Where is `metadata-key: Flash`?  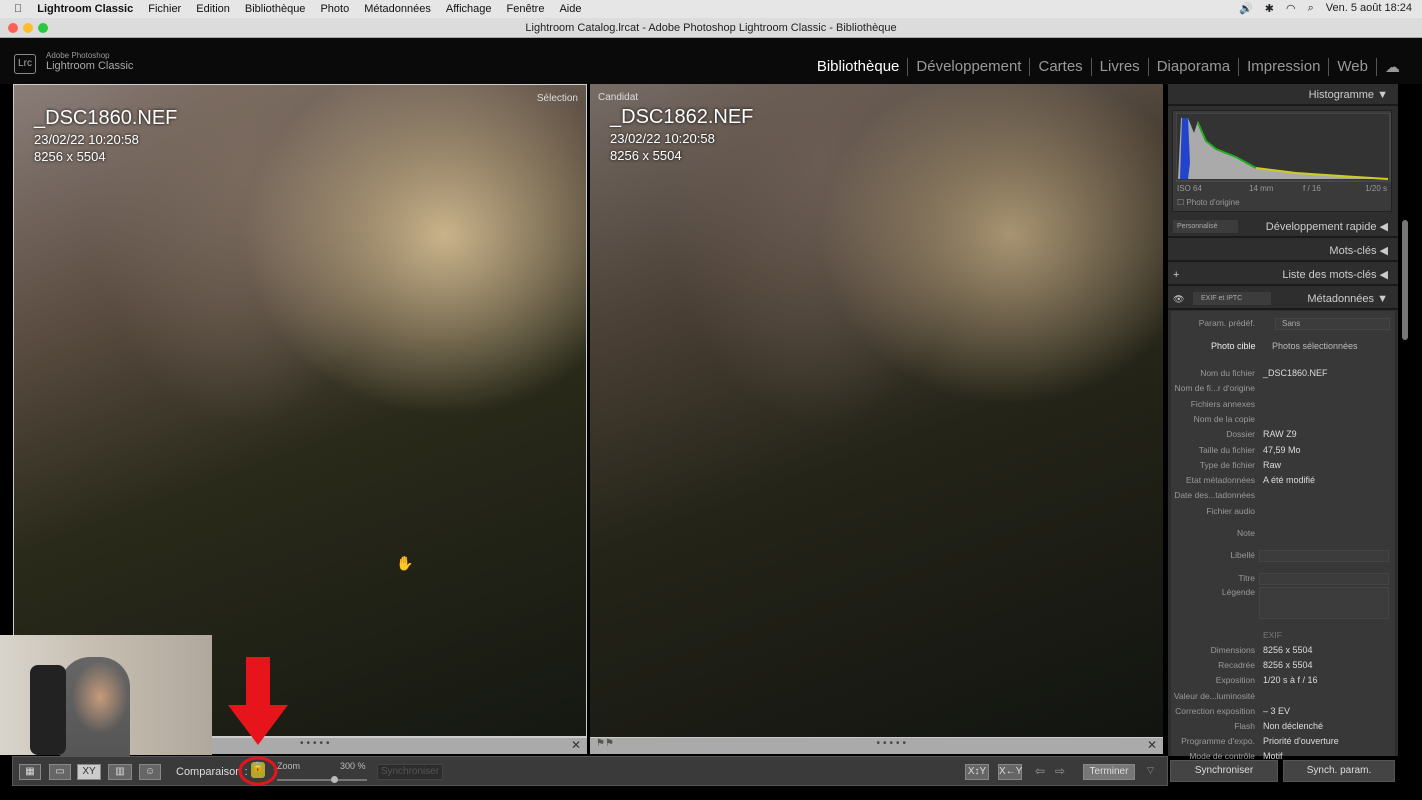 metadata-key: Flash is located at coordinates (1244, 726).